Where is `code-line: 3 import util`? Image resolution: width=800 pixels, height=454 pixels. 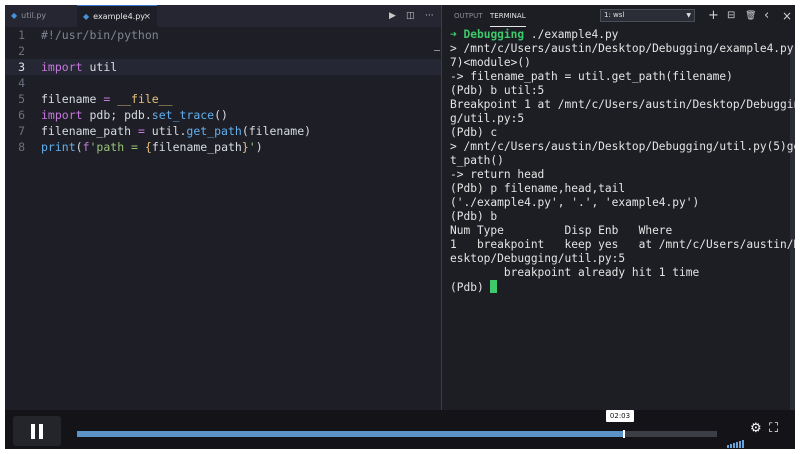 code-line: 3 import util is located at coordinates (223, 67).